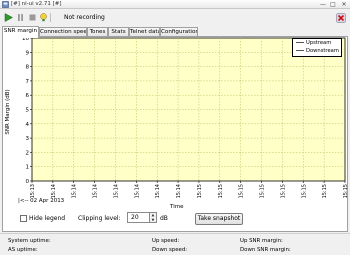 Image resolution: width=350 pixels, height=255 pixels. Describe the element at coordinates (43, 17) in the screenshot. I see `bulb-icon` at that location.